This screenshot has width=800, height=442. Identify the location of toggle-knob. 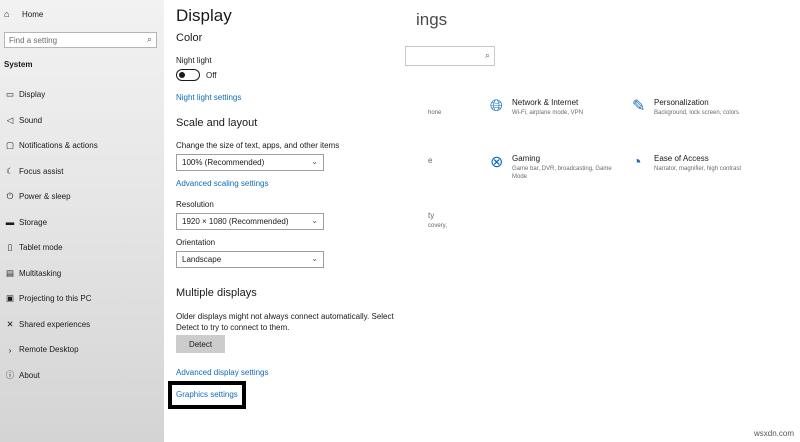
(182, 74).